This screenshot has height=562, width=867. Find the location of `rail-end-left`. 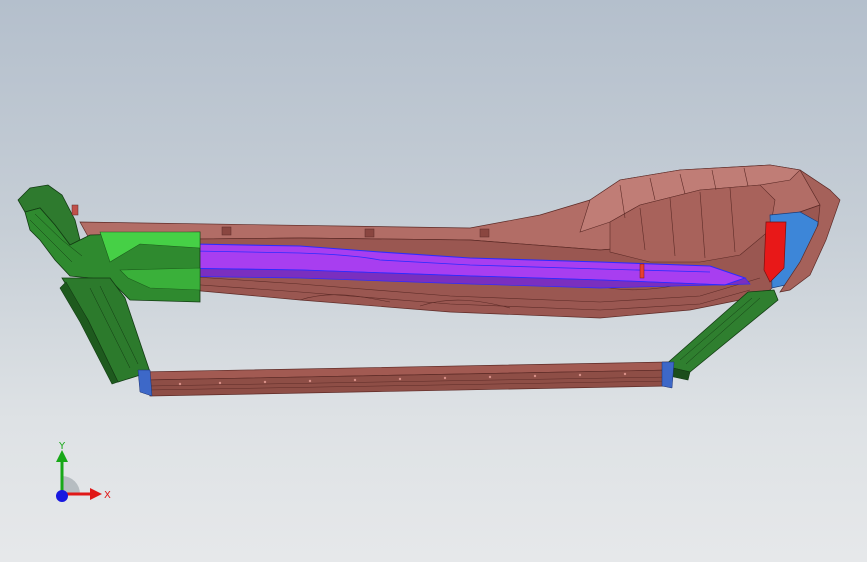

rail-end-left is located at coordinates (145, 383).